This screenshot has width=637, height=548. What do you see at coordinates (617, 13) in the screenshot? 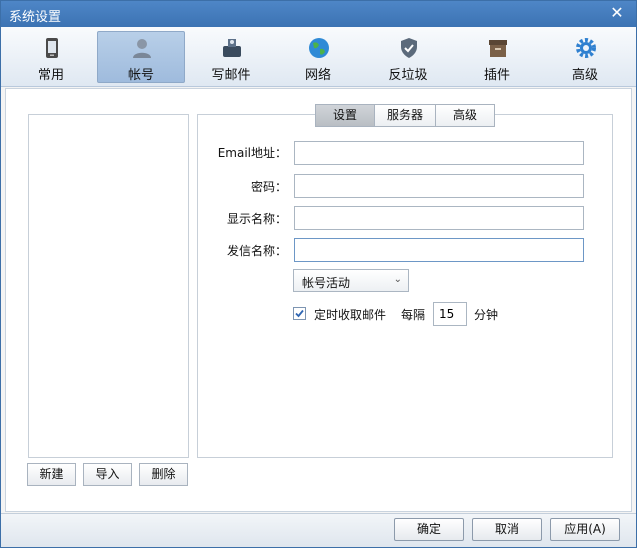
I see `close-icon: ✕` at bounding box center [617, 13].